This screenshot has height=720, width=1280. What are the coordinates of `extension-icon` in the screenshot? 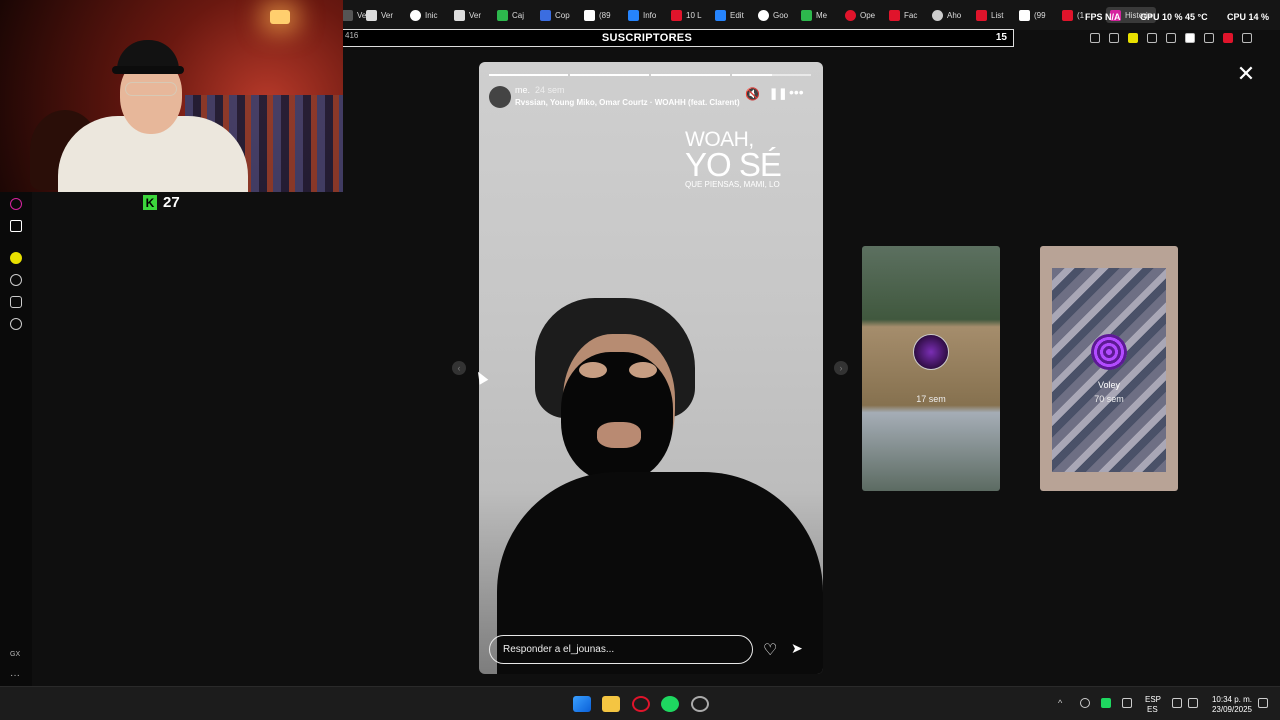 It's located at (1190, 38).